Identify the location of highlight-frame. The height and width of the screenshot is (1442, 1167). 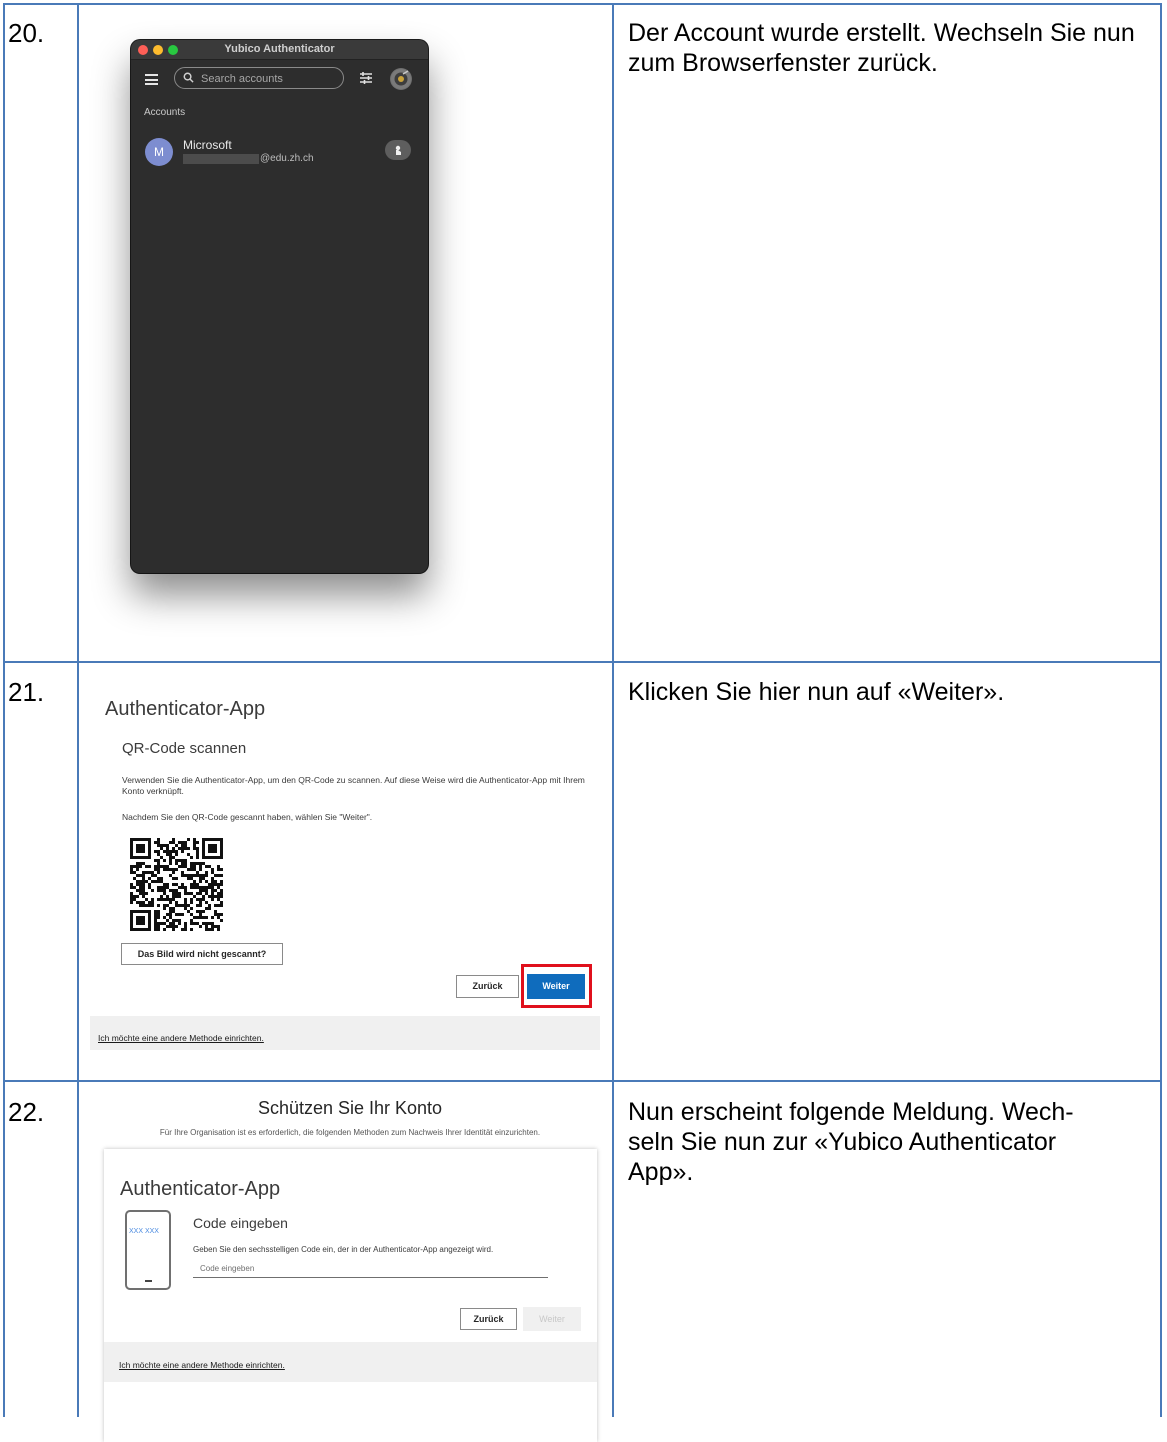
(556, 986).